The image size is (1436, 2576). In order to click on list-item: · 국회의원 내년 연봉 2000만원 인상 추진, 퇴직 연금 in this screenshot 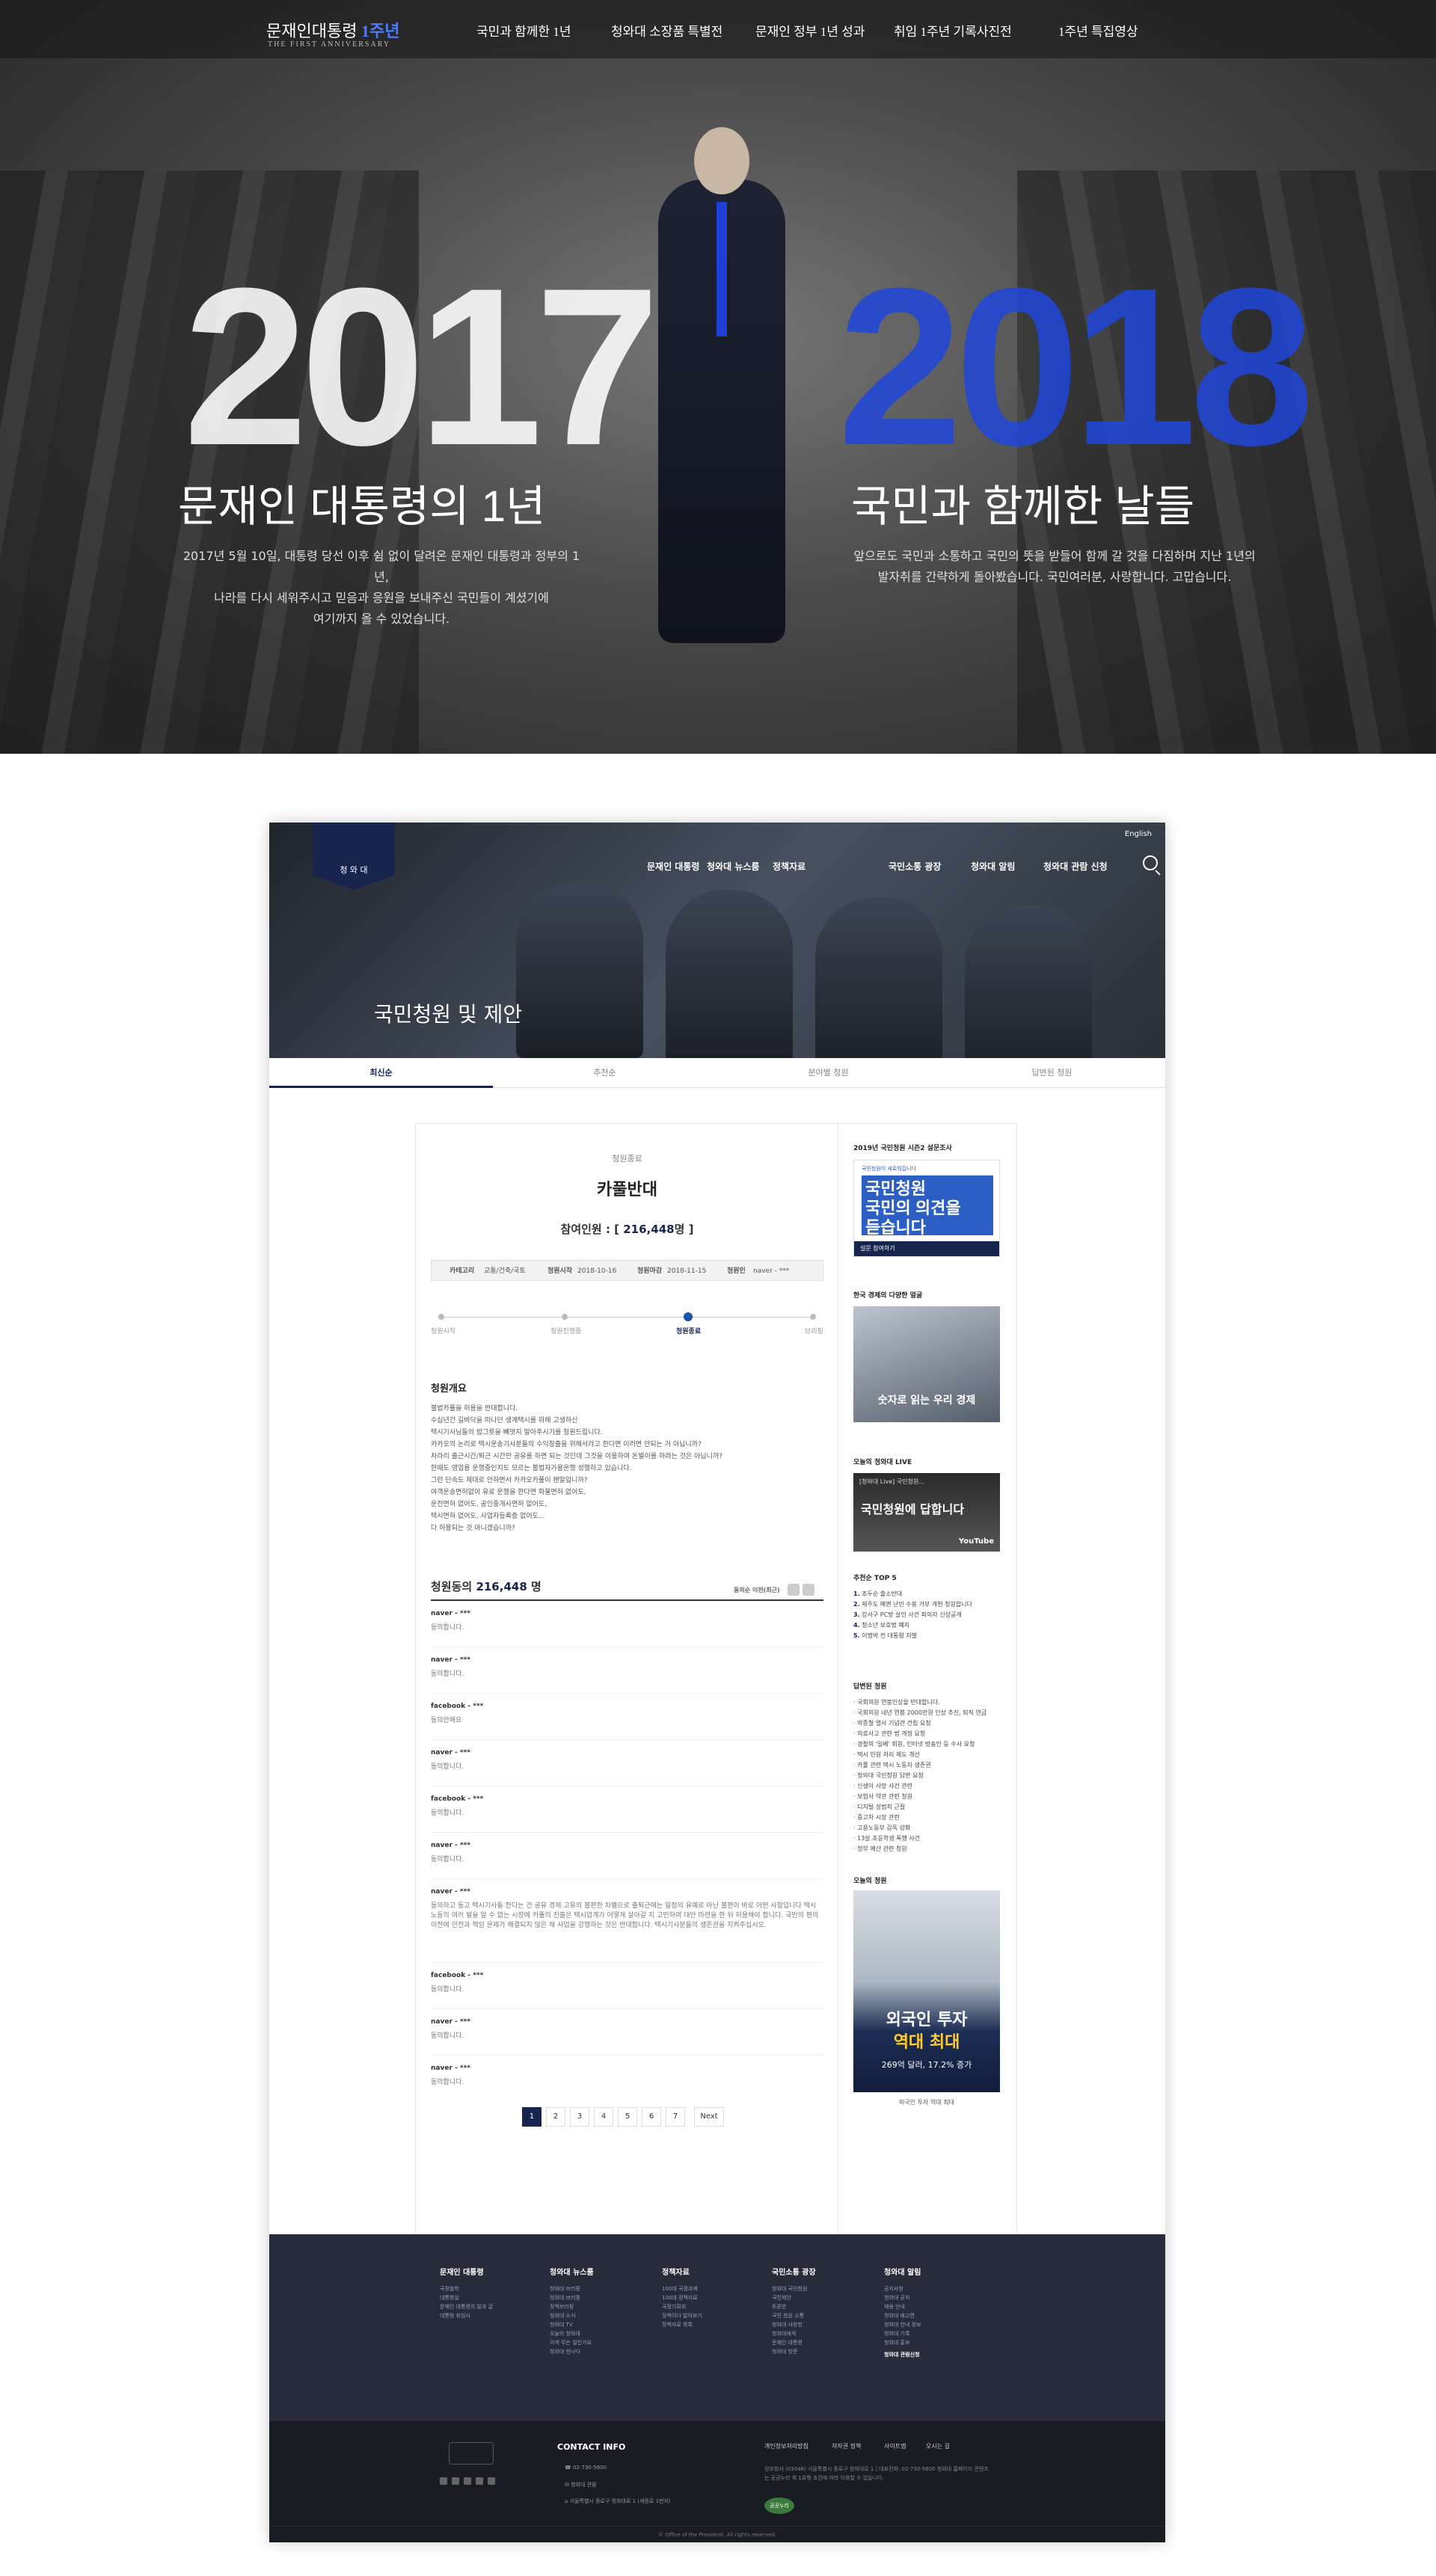, I will do `click(928, 1713)`.